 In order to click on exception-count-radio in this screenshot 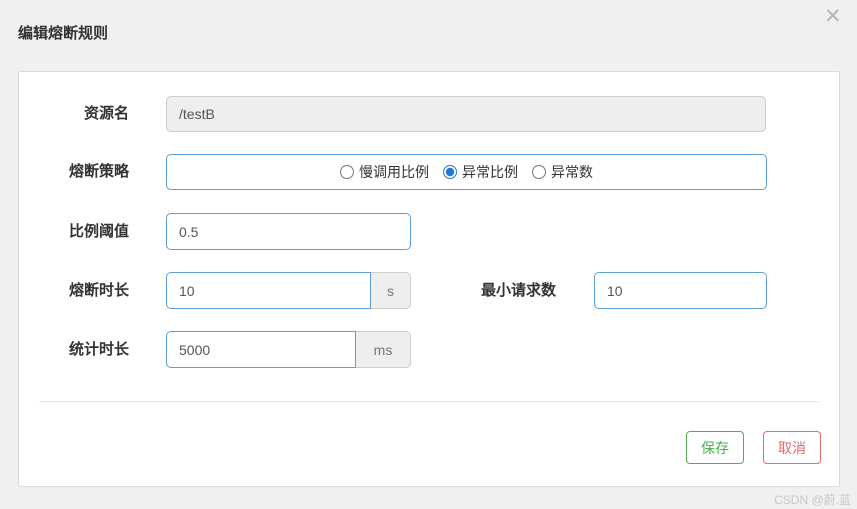, I will do `click(539, 172)`.